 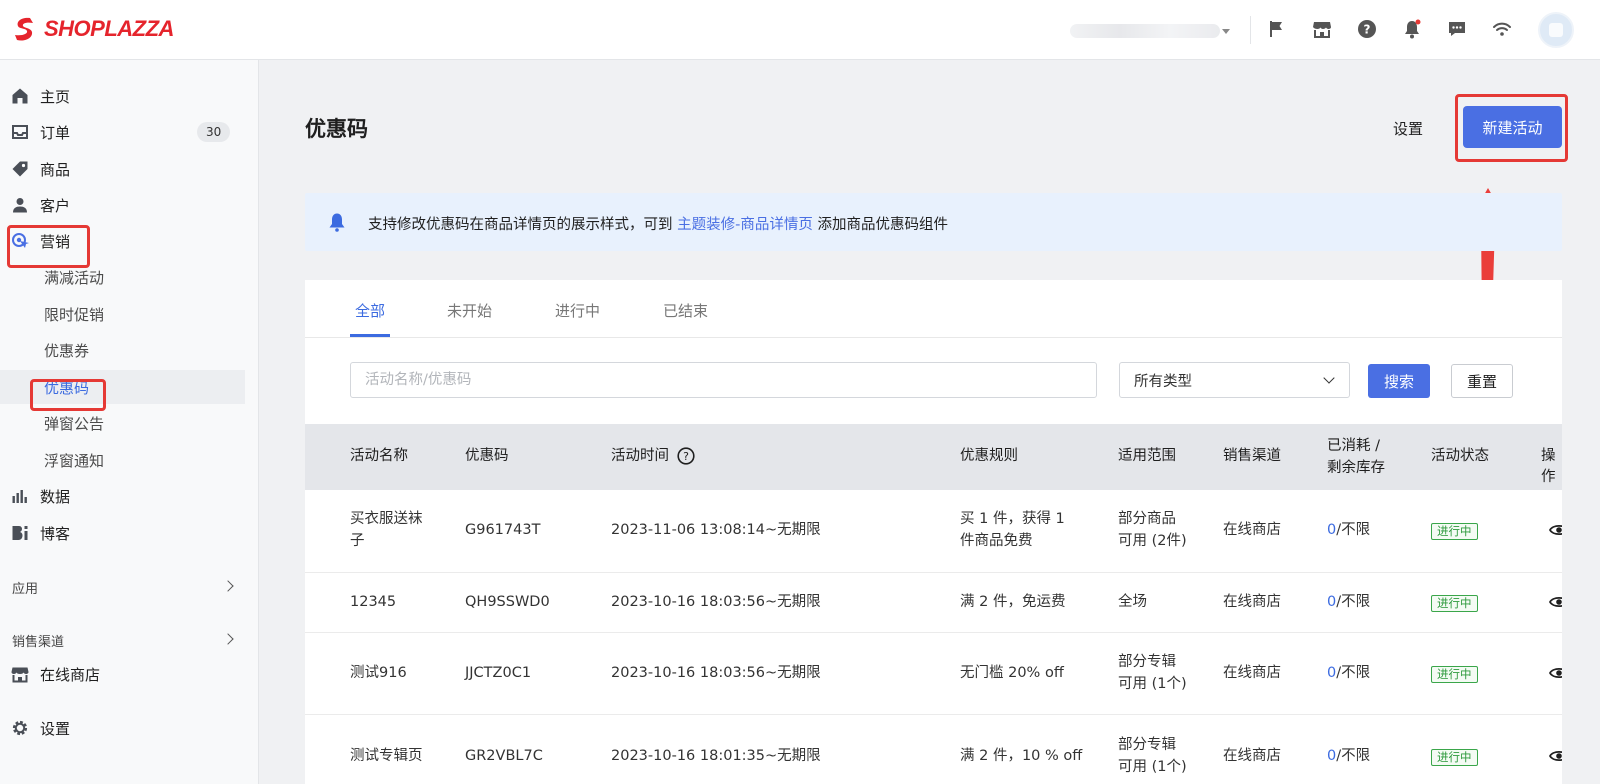 I want to click on sidebar-item-marketing: 营销, so click(x=122, y=241).